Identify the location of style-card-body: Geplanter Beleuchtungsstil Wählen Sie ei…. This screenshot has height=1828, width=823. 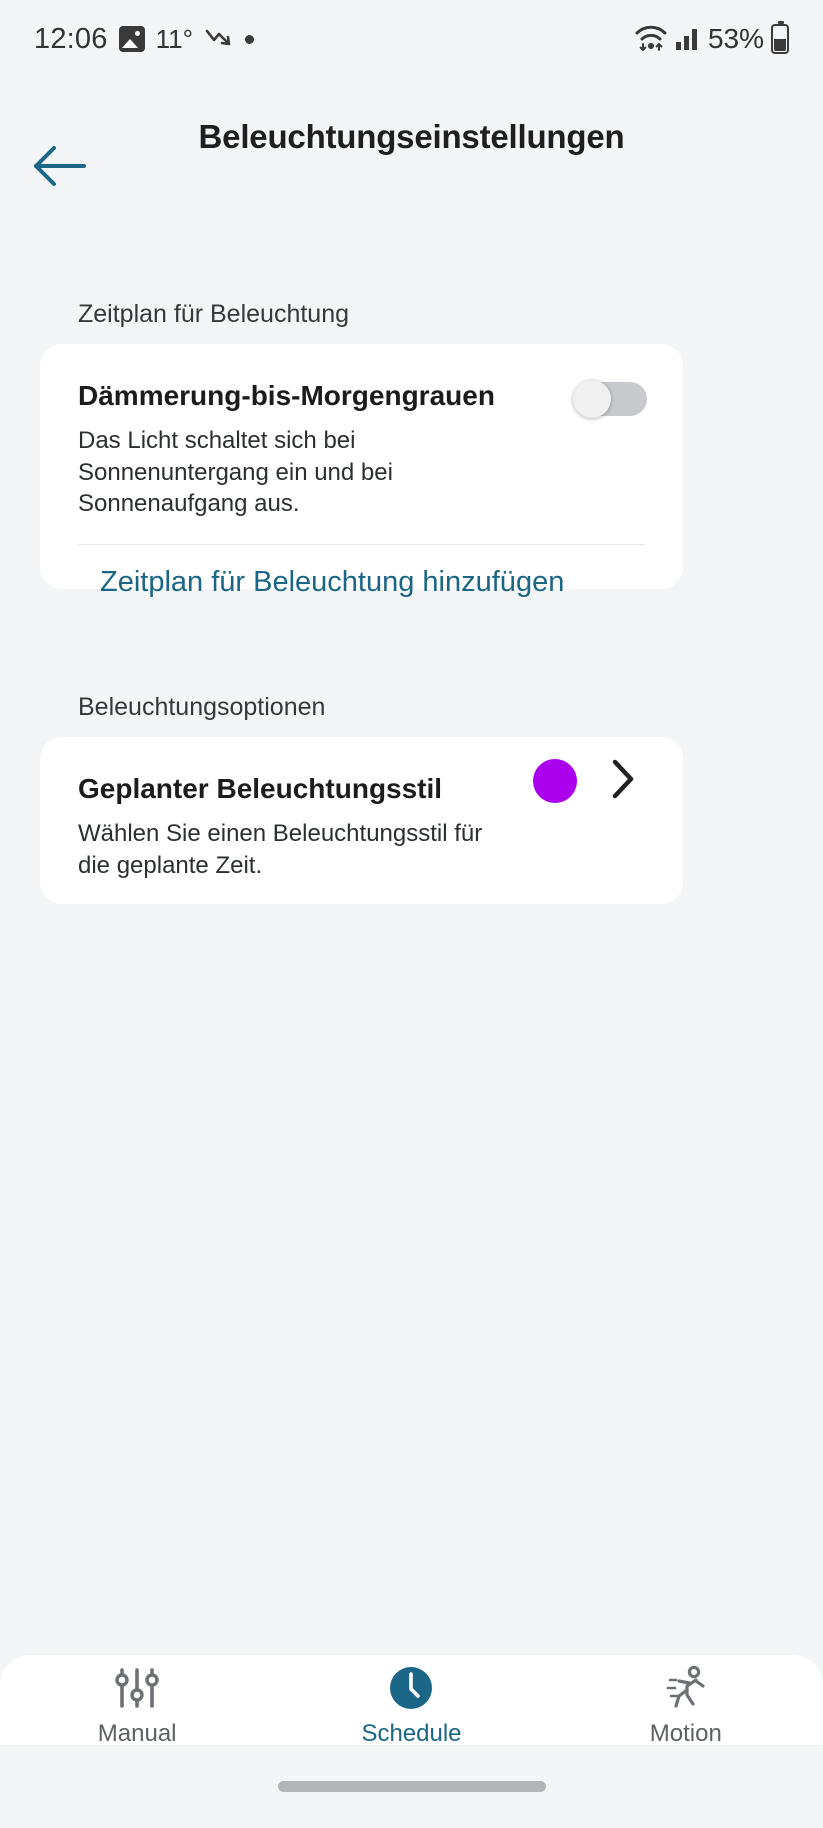
(361, 809).